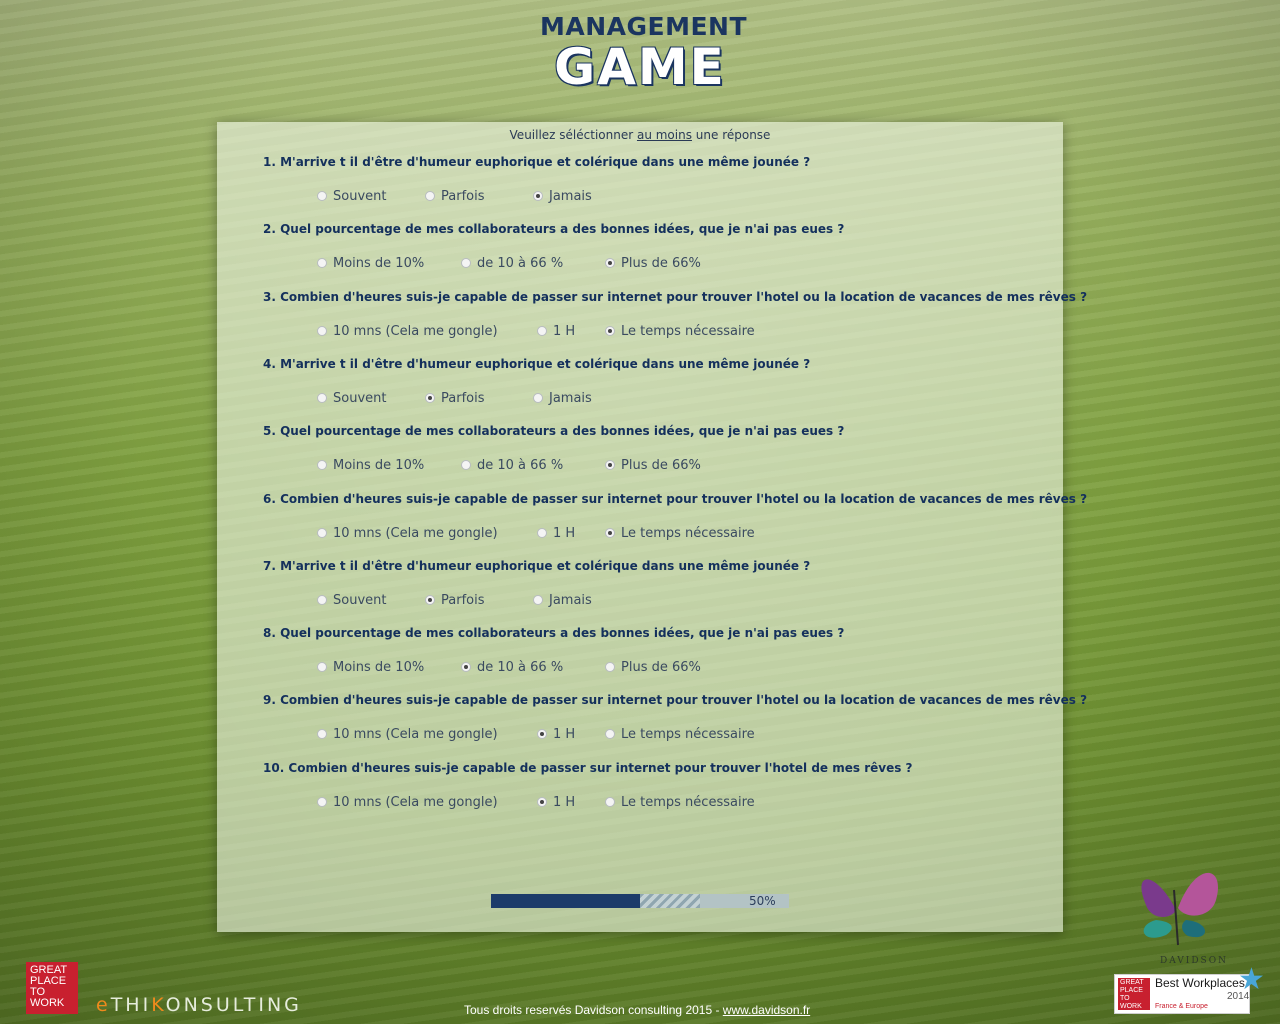 Image resolution: width=1280 pixels, height=1024 pixels. I want to click on answer-option-label: Plus de 66%, so click(661, 264).